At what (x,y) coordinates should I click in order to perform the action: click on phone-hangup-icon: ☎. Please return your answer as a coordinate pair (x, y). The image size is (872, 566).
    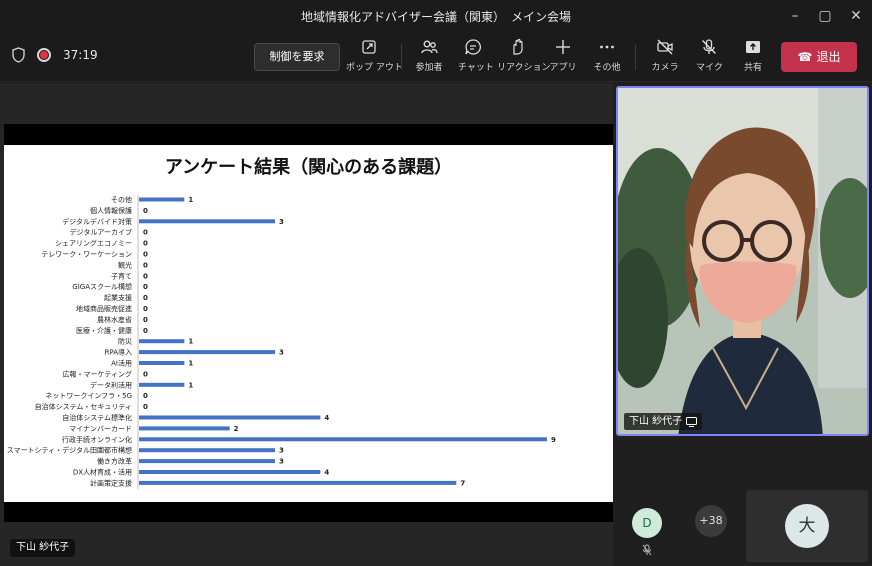
    Looking at the image, I should click on (805, 57).